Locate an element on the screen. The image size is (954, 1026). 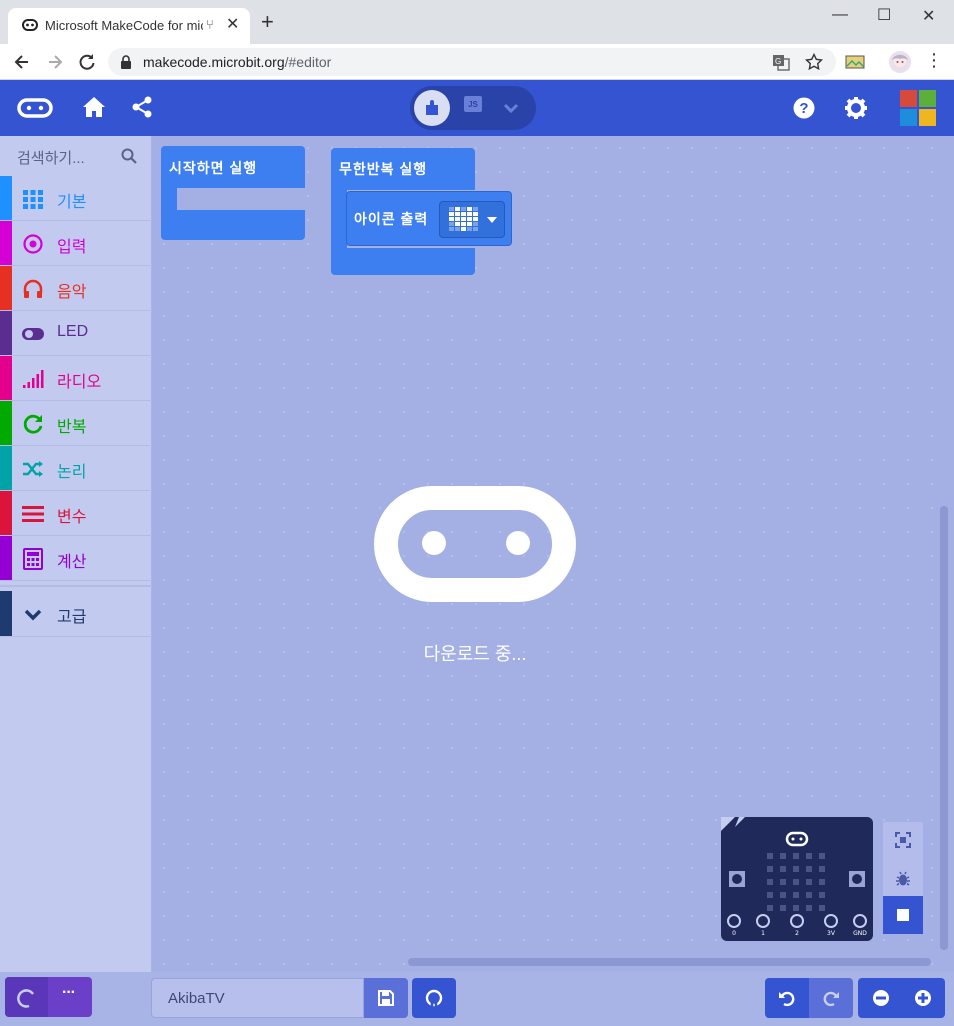
star-icon is located at coordinates (814, 62).